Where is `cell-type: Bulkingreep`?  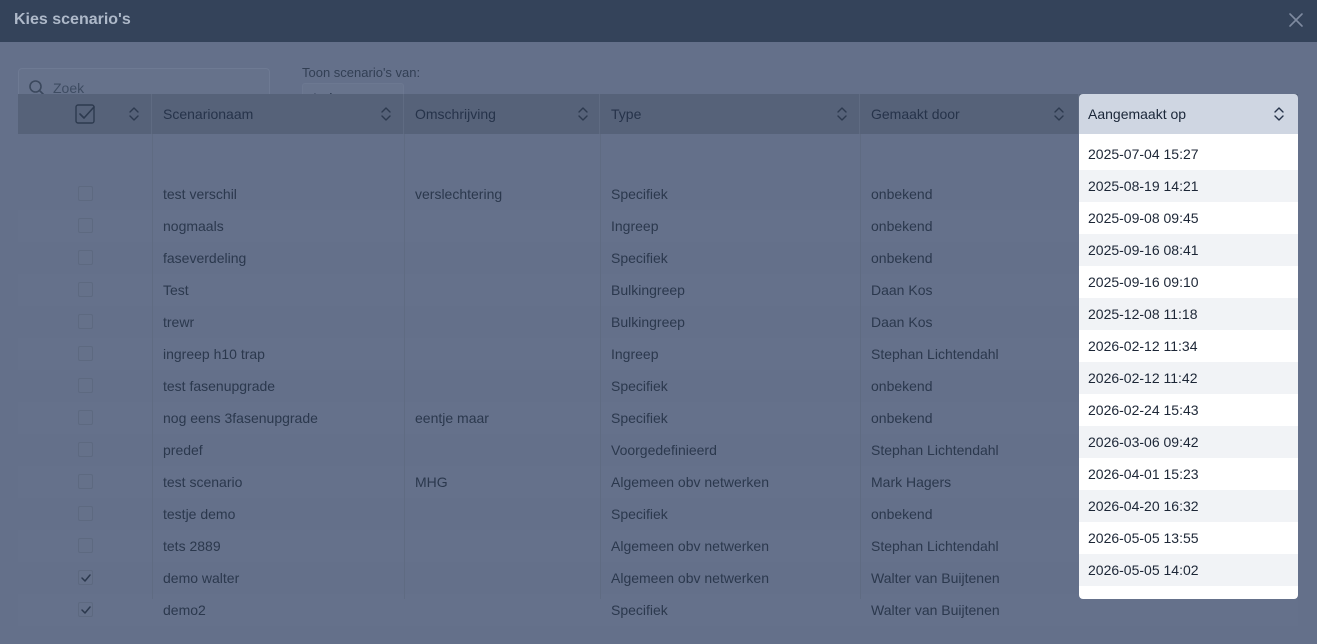 cell-type: Bulkingreep is located at coordinates (648, 290).